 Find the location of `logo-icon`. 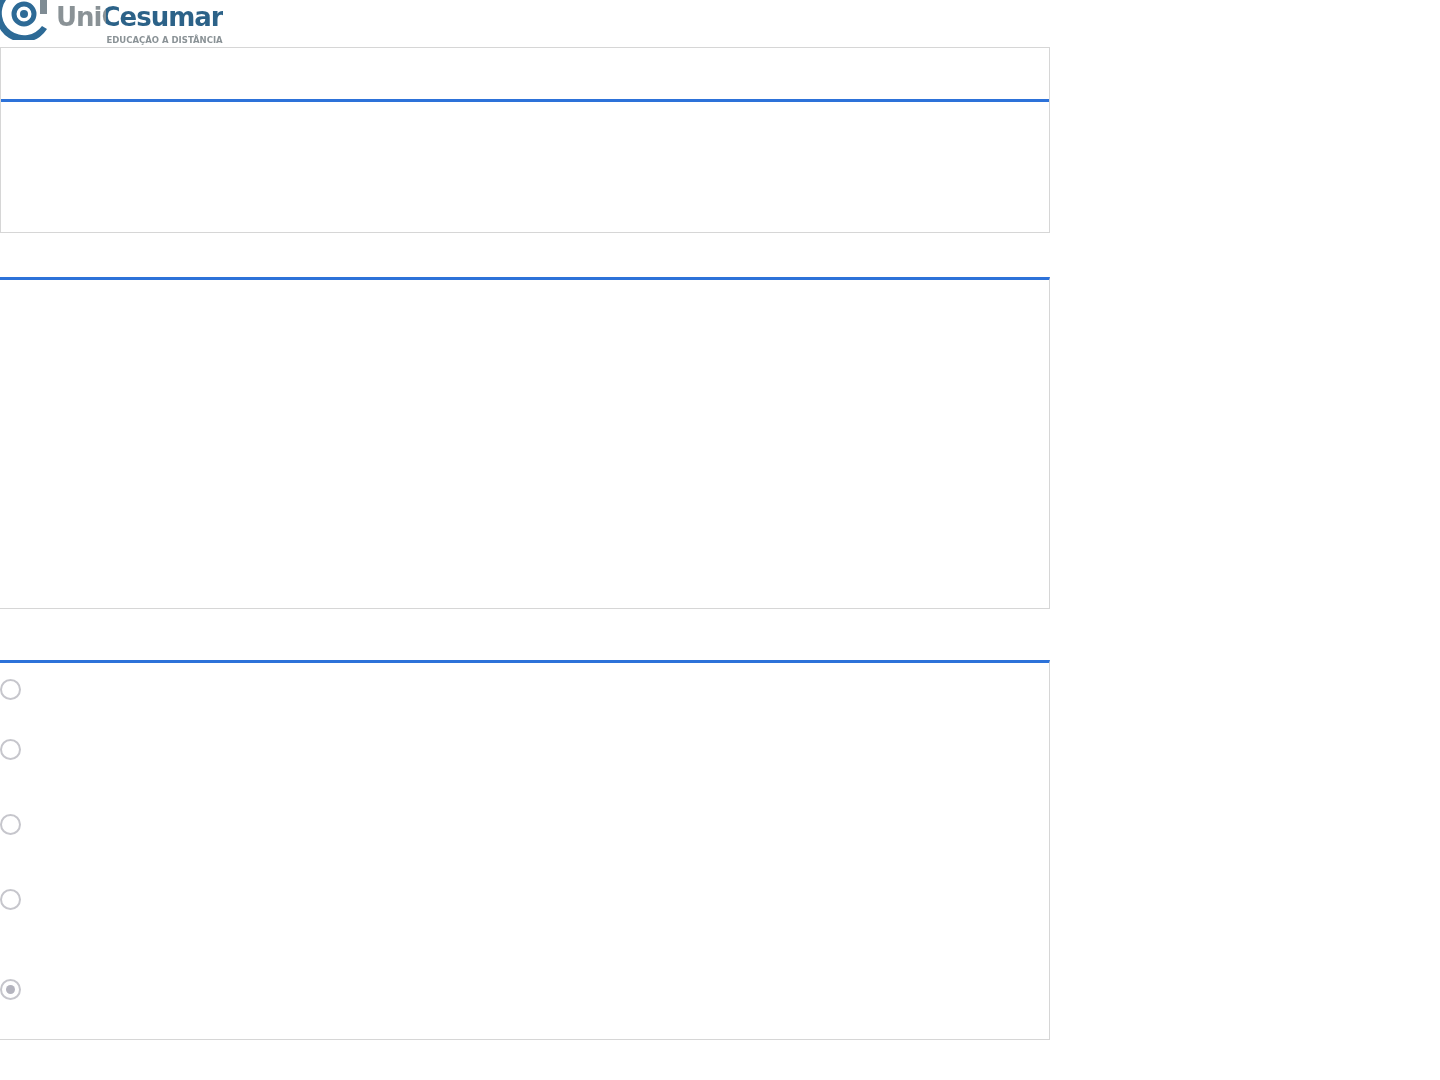

logo-icon is located at coordinates (24, 20).